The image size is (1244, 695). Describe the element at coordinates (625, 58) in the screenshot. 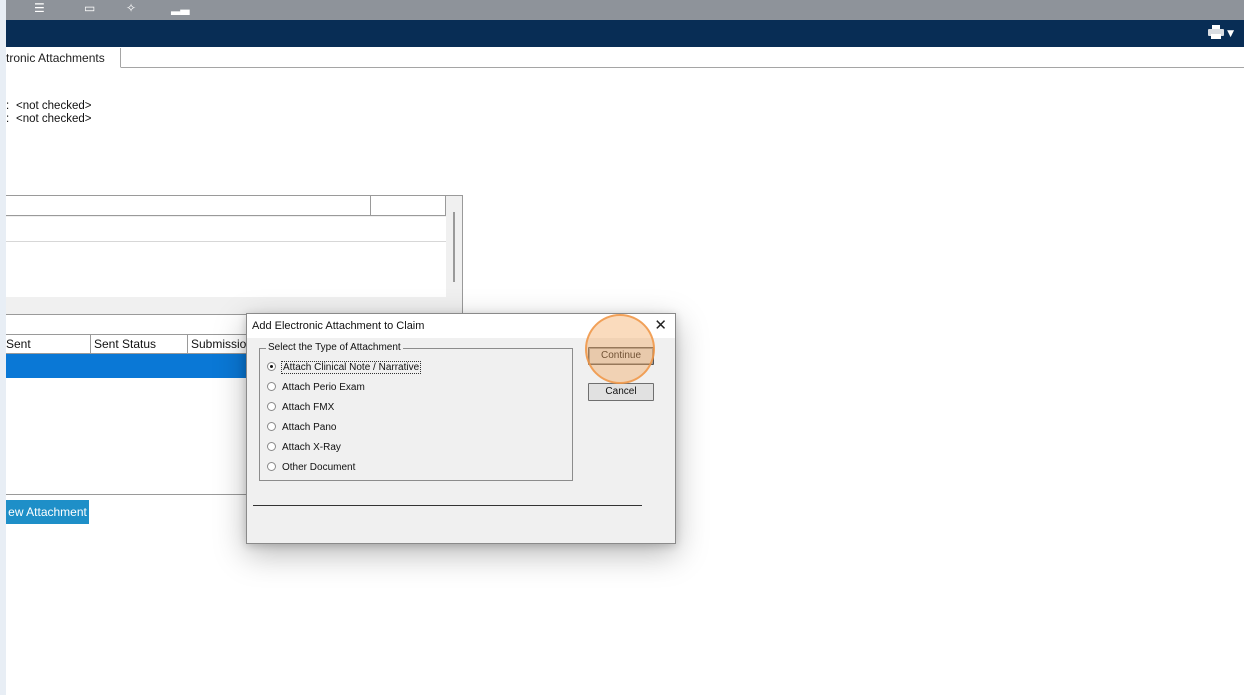

I see `tab-strip: tronic Attachments` at that location.